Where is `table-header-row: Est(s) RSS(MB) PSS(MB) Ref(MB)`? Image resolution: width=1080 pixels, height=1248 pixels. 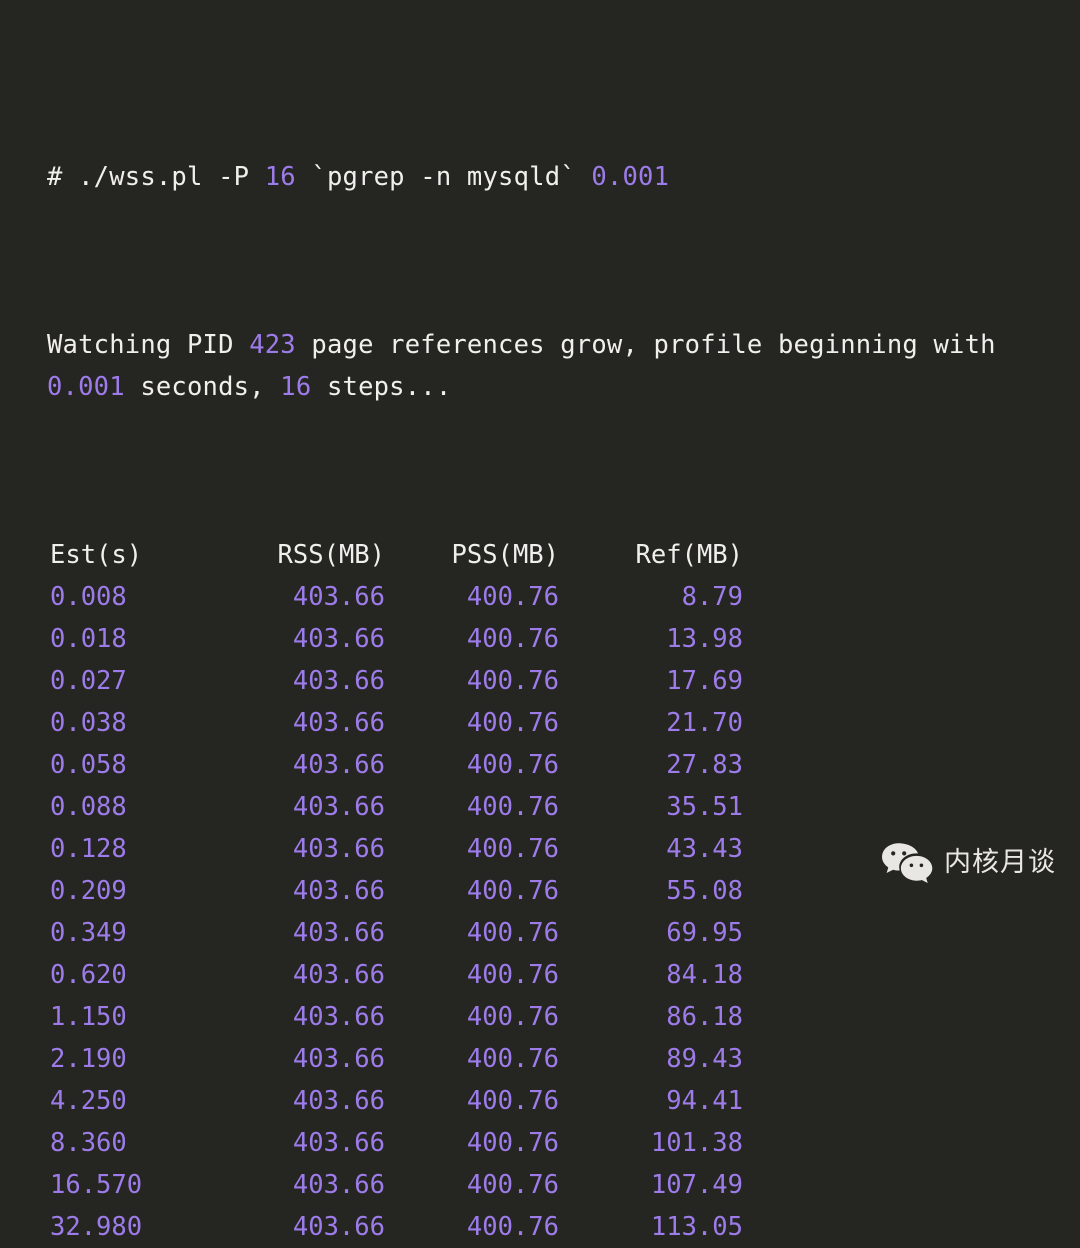 table-header-row: Est(s) RSS(MB) PSS(MB) Ref(MB) is located at coordinates (377, 555).